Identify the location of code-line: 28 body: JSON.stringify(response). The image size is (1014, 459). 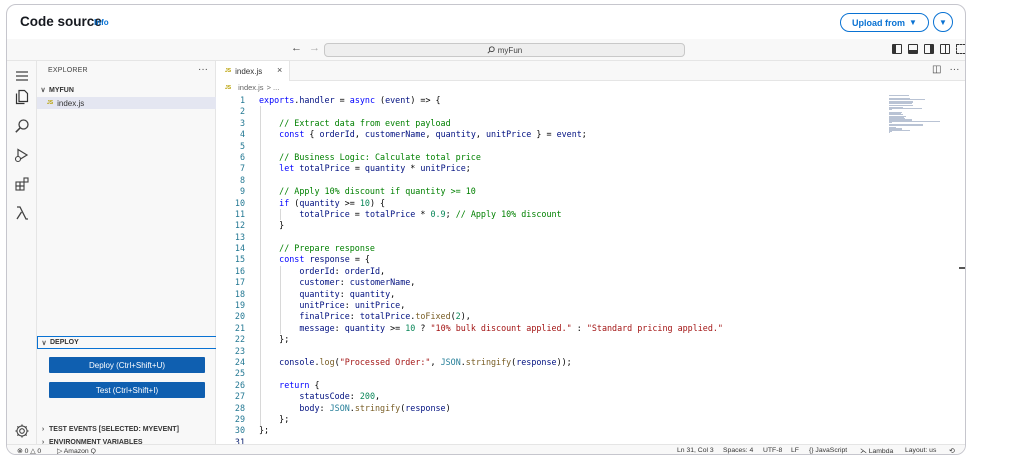
(591, 408).